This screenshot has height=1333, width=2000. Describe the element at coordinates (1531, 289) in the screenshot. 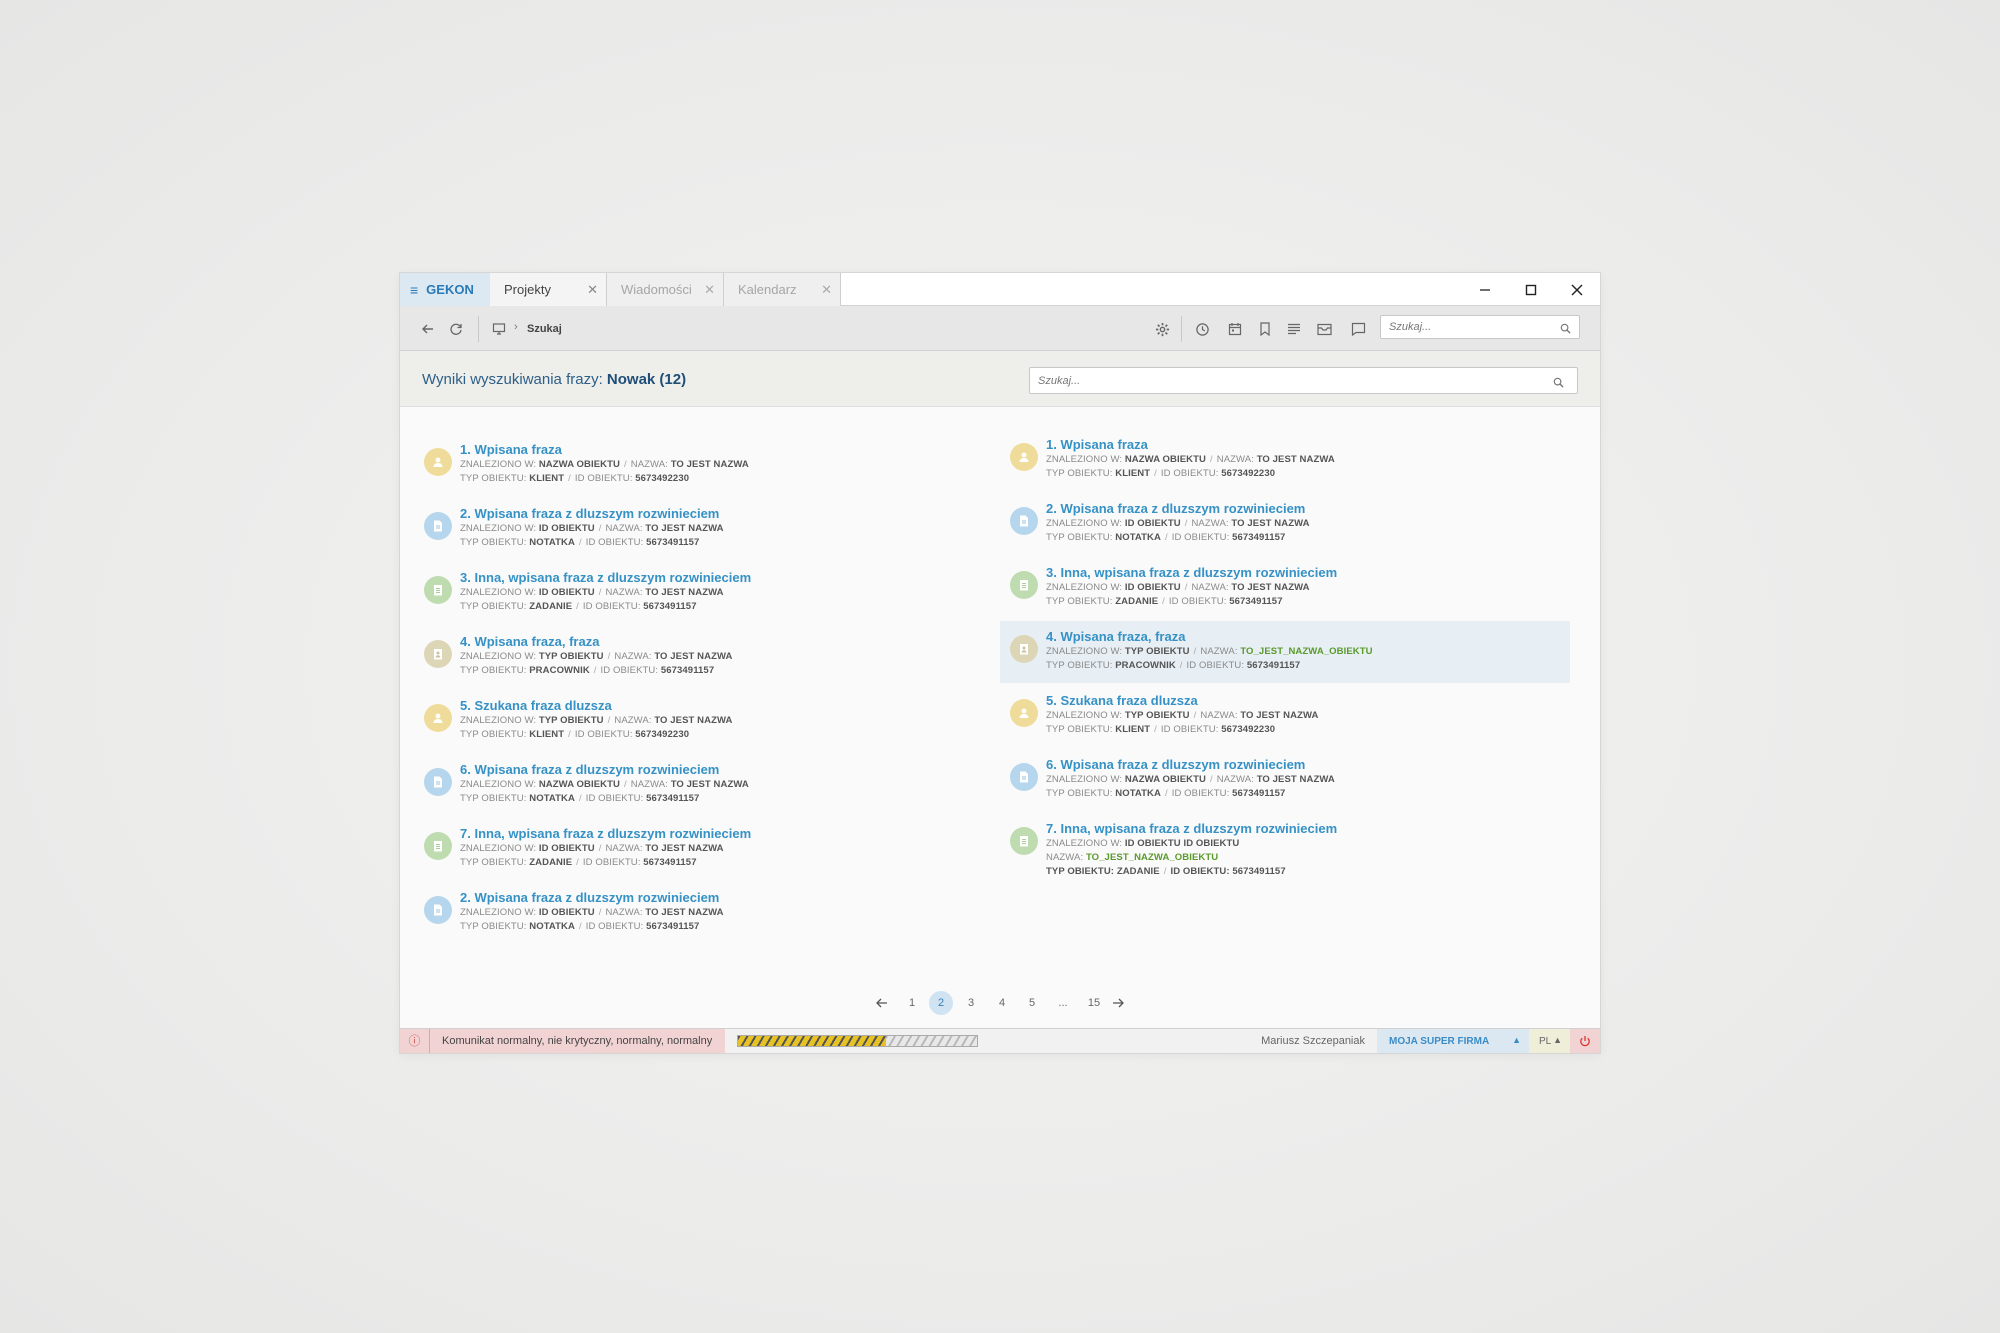

I see `maximize-button` at that location.